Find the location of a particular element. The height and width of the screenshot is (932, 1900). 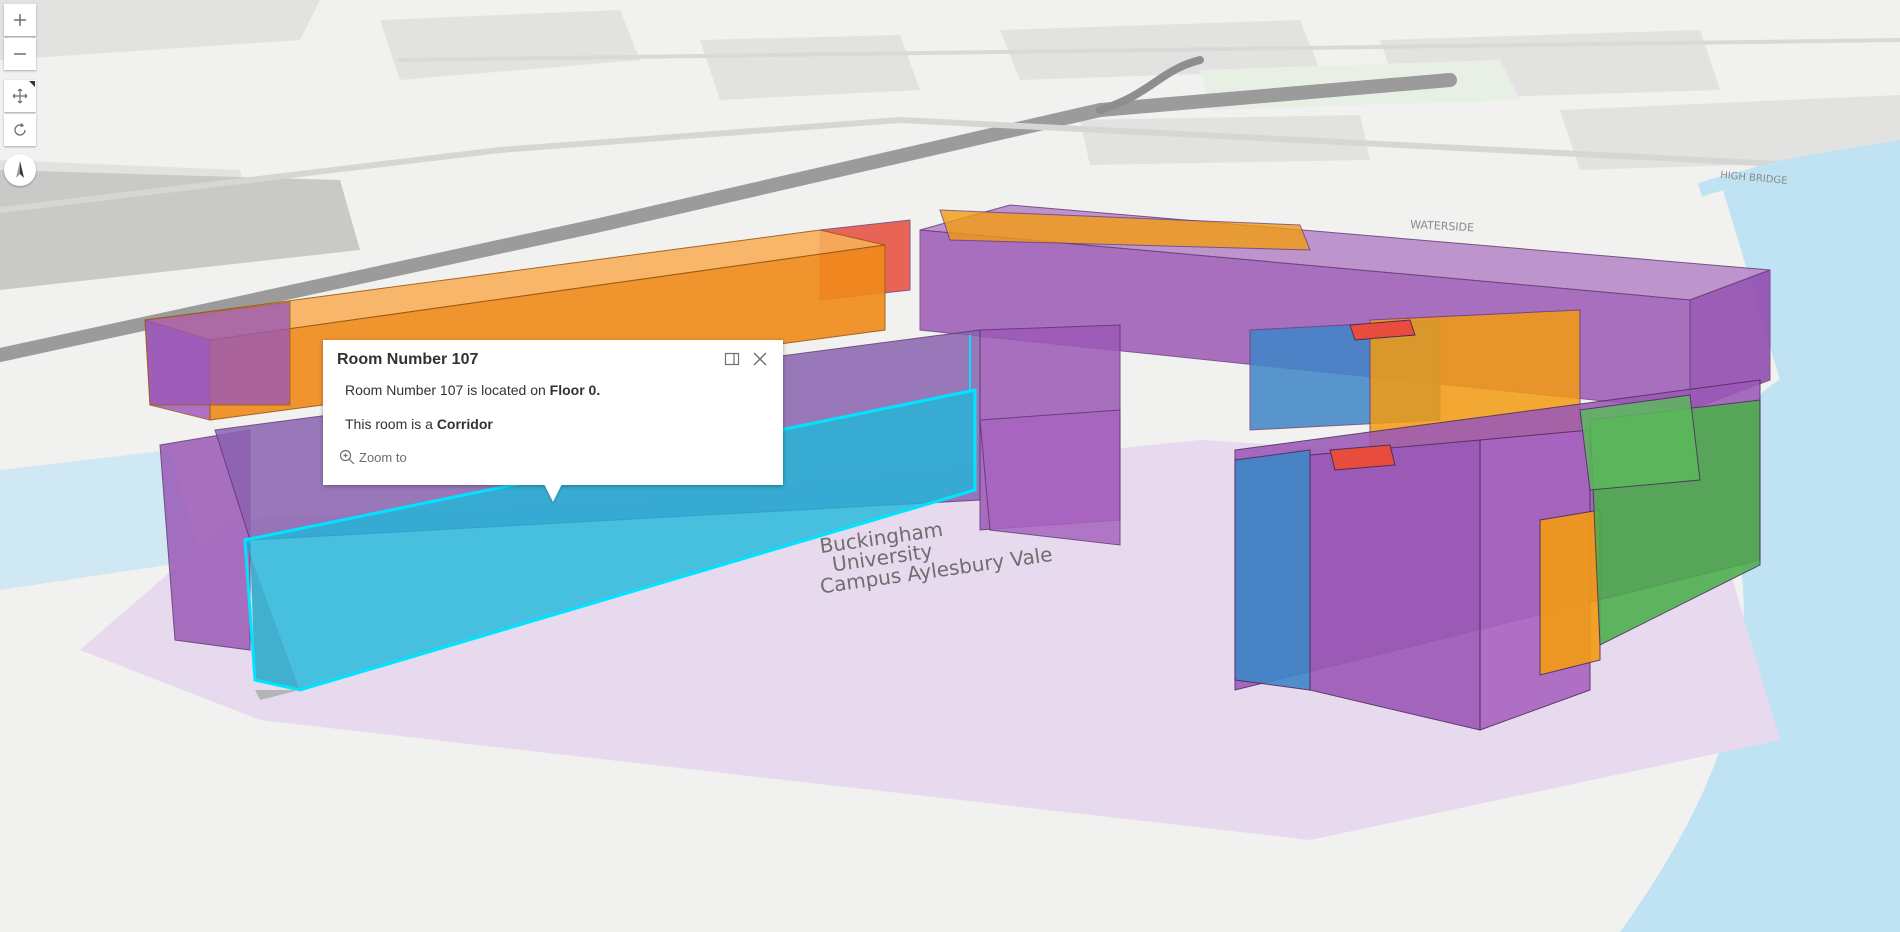

rotate-mode-button is located at coordinates (20, 130).